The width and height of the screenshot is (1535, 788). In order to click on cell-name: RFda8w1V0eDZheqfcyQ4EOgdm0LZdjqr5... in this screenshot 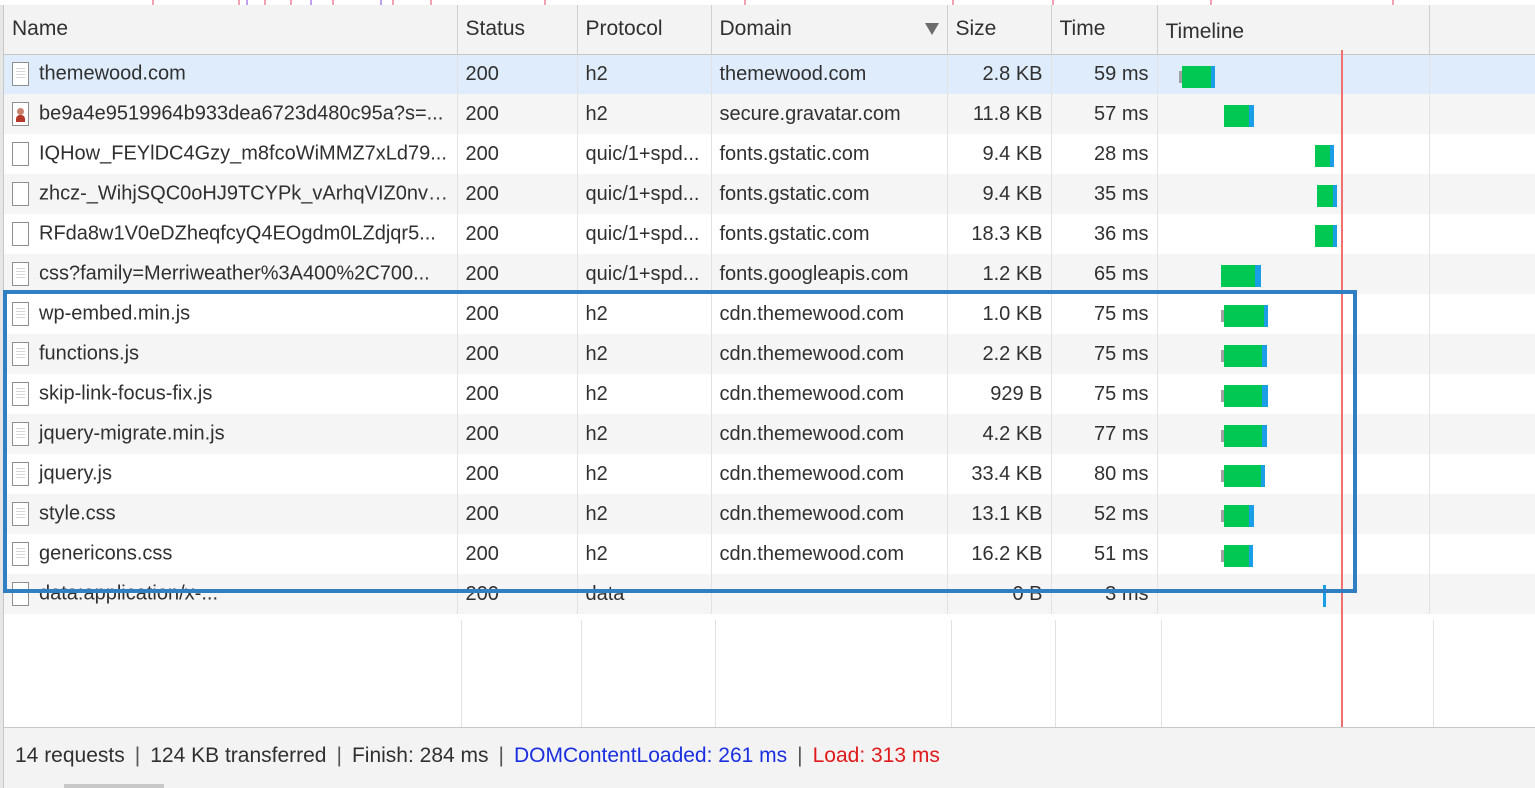, I will do `click(231, 234)`.